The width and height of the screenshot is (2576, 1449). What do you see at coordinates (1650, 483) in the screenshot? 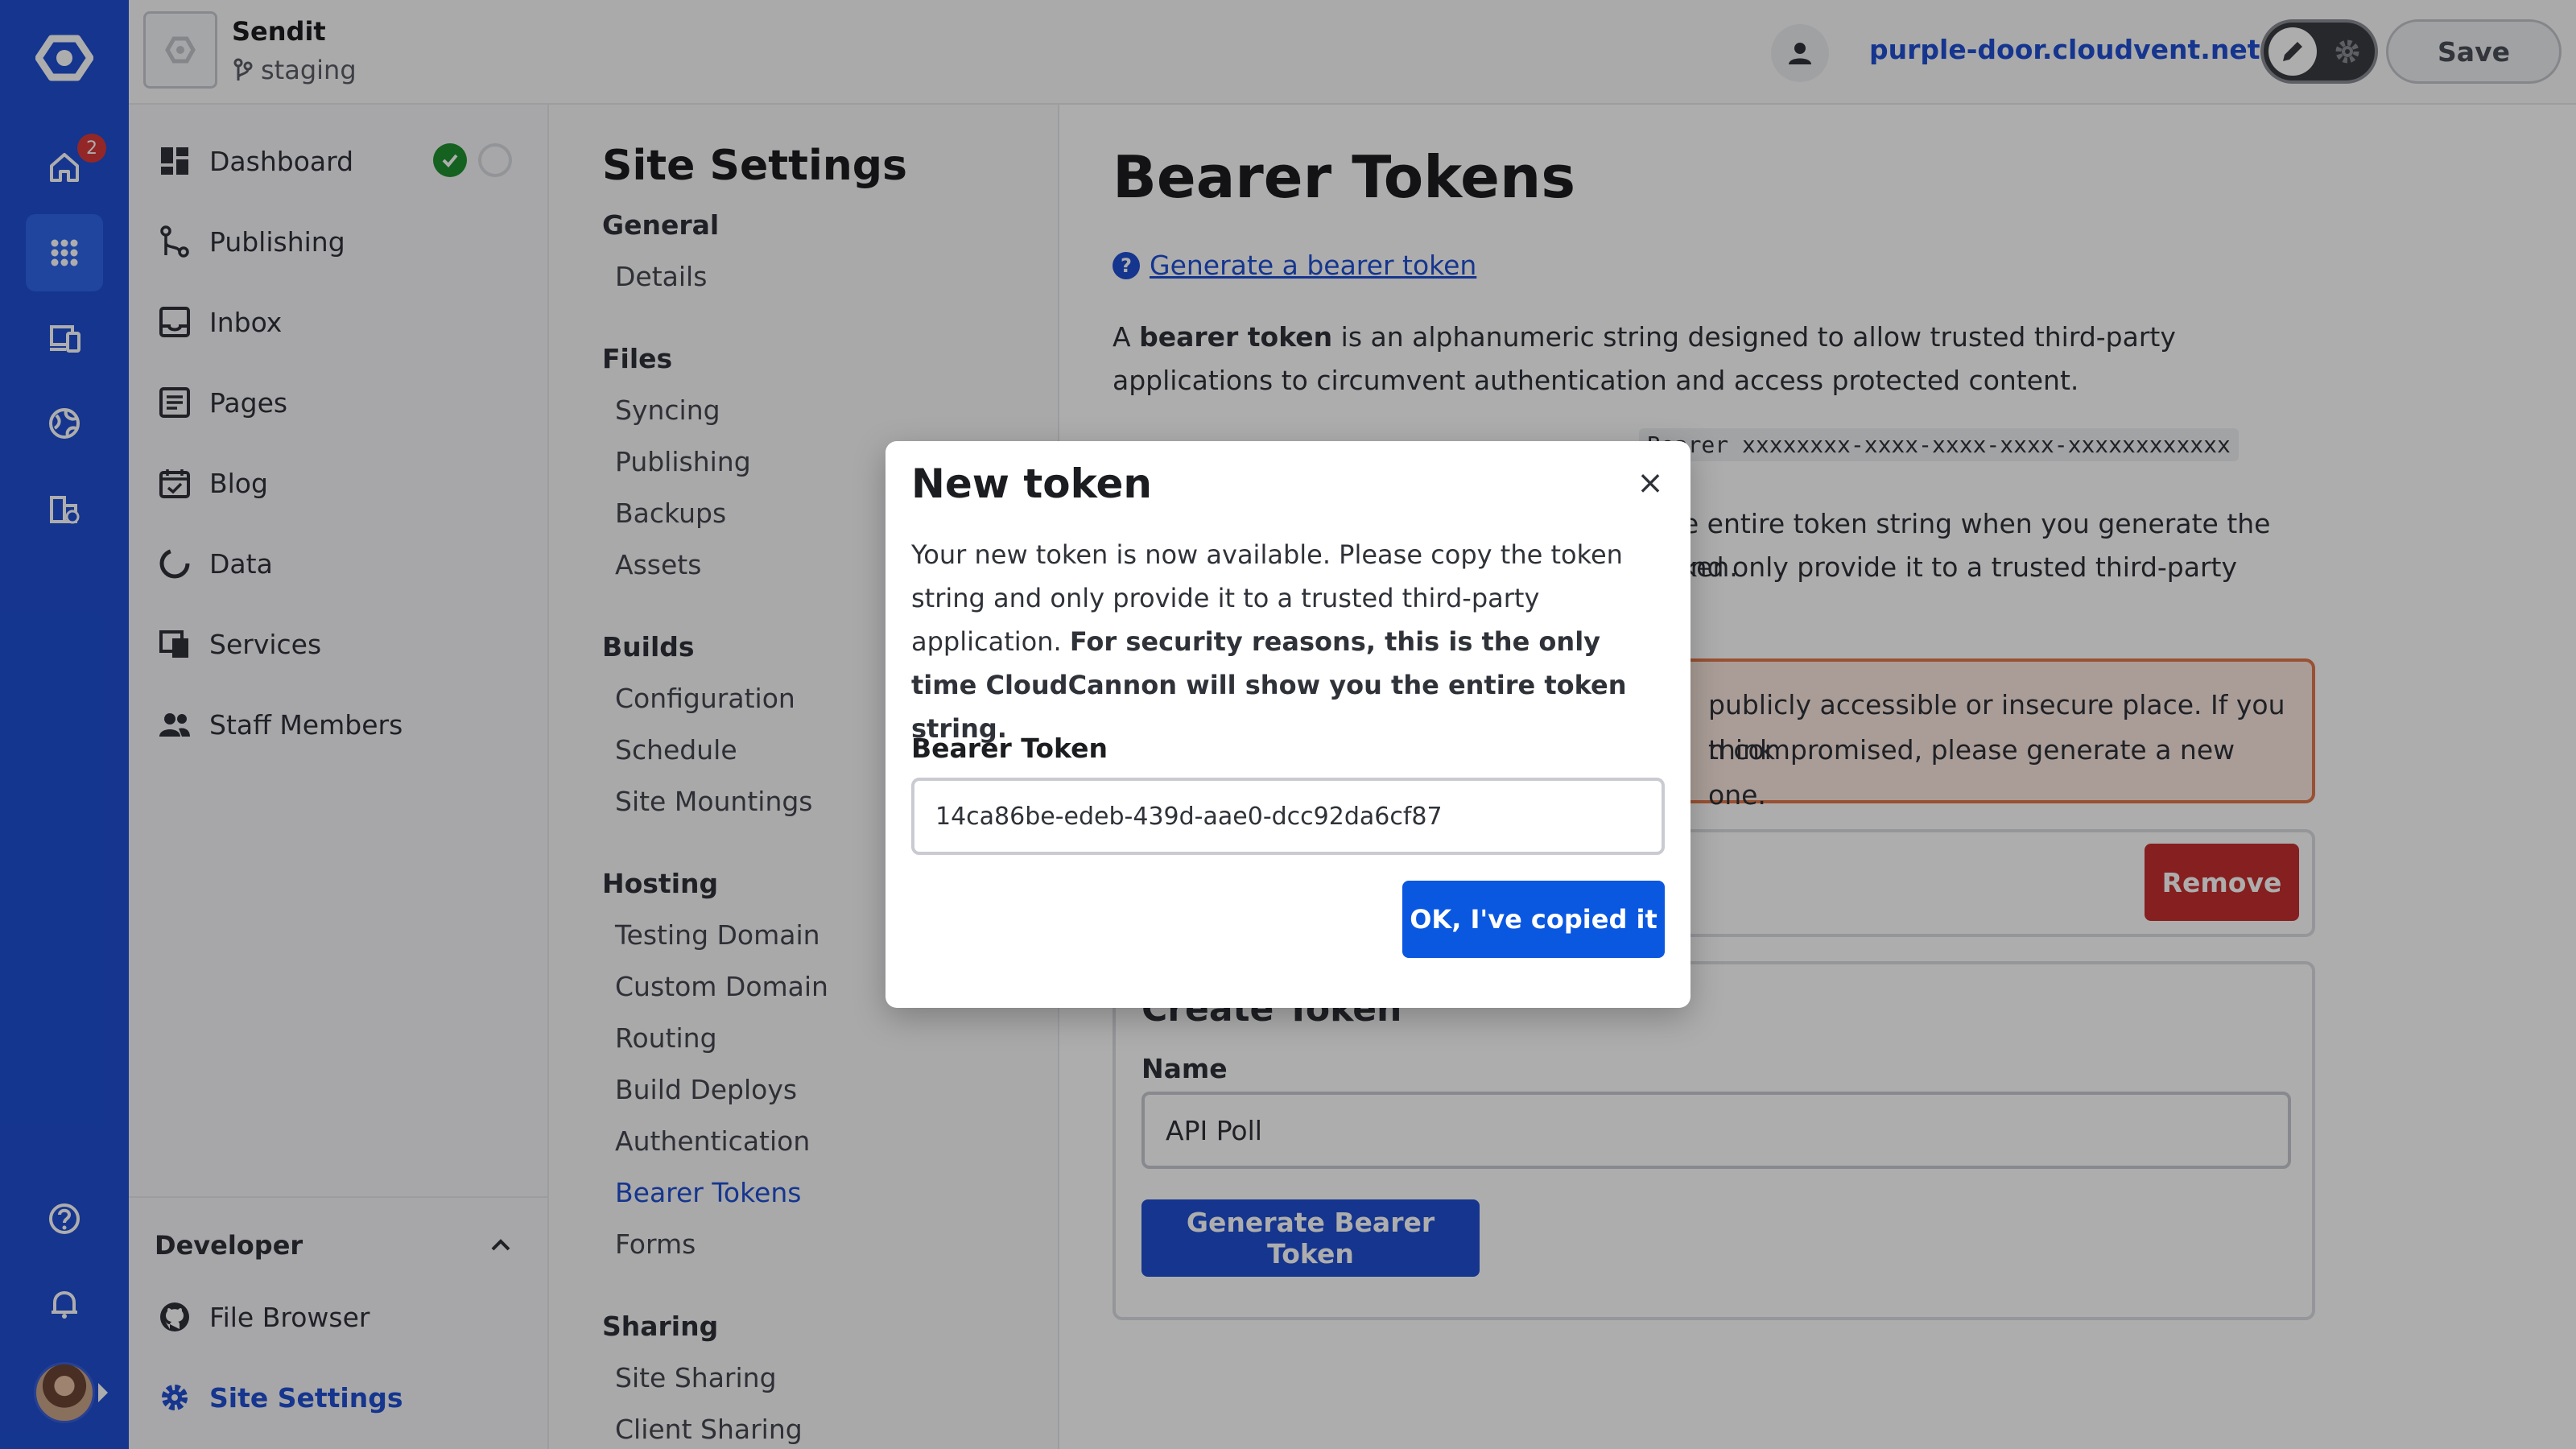
I see `close-icon: ×` at bounding box center [1650, 483].